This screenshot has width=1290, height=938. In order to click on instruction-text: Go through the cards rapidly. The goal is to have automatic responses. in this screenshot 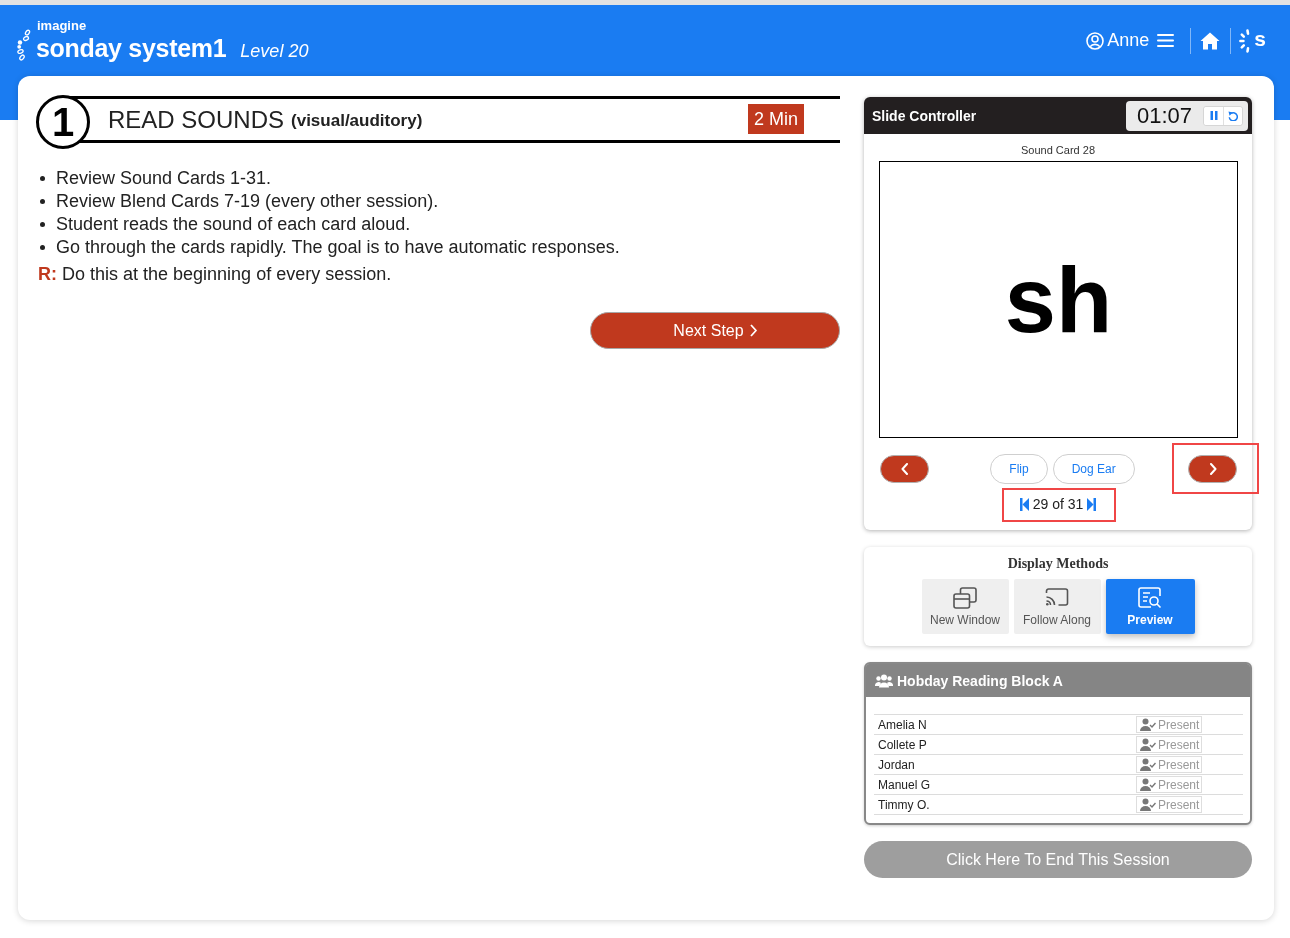, I will do `click(338, 247)`.